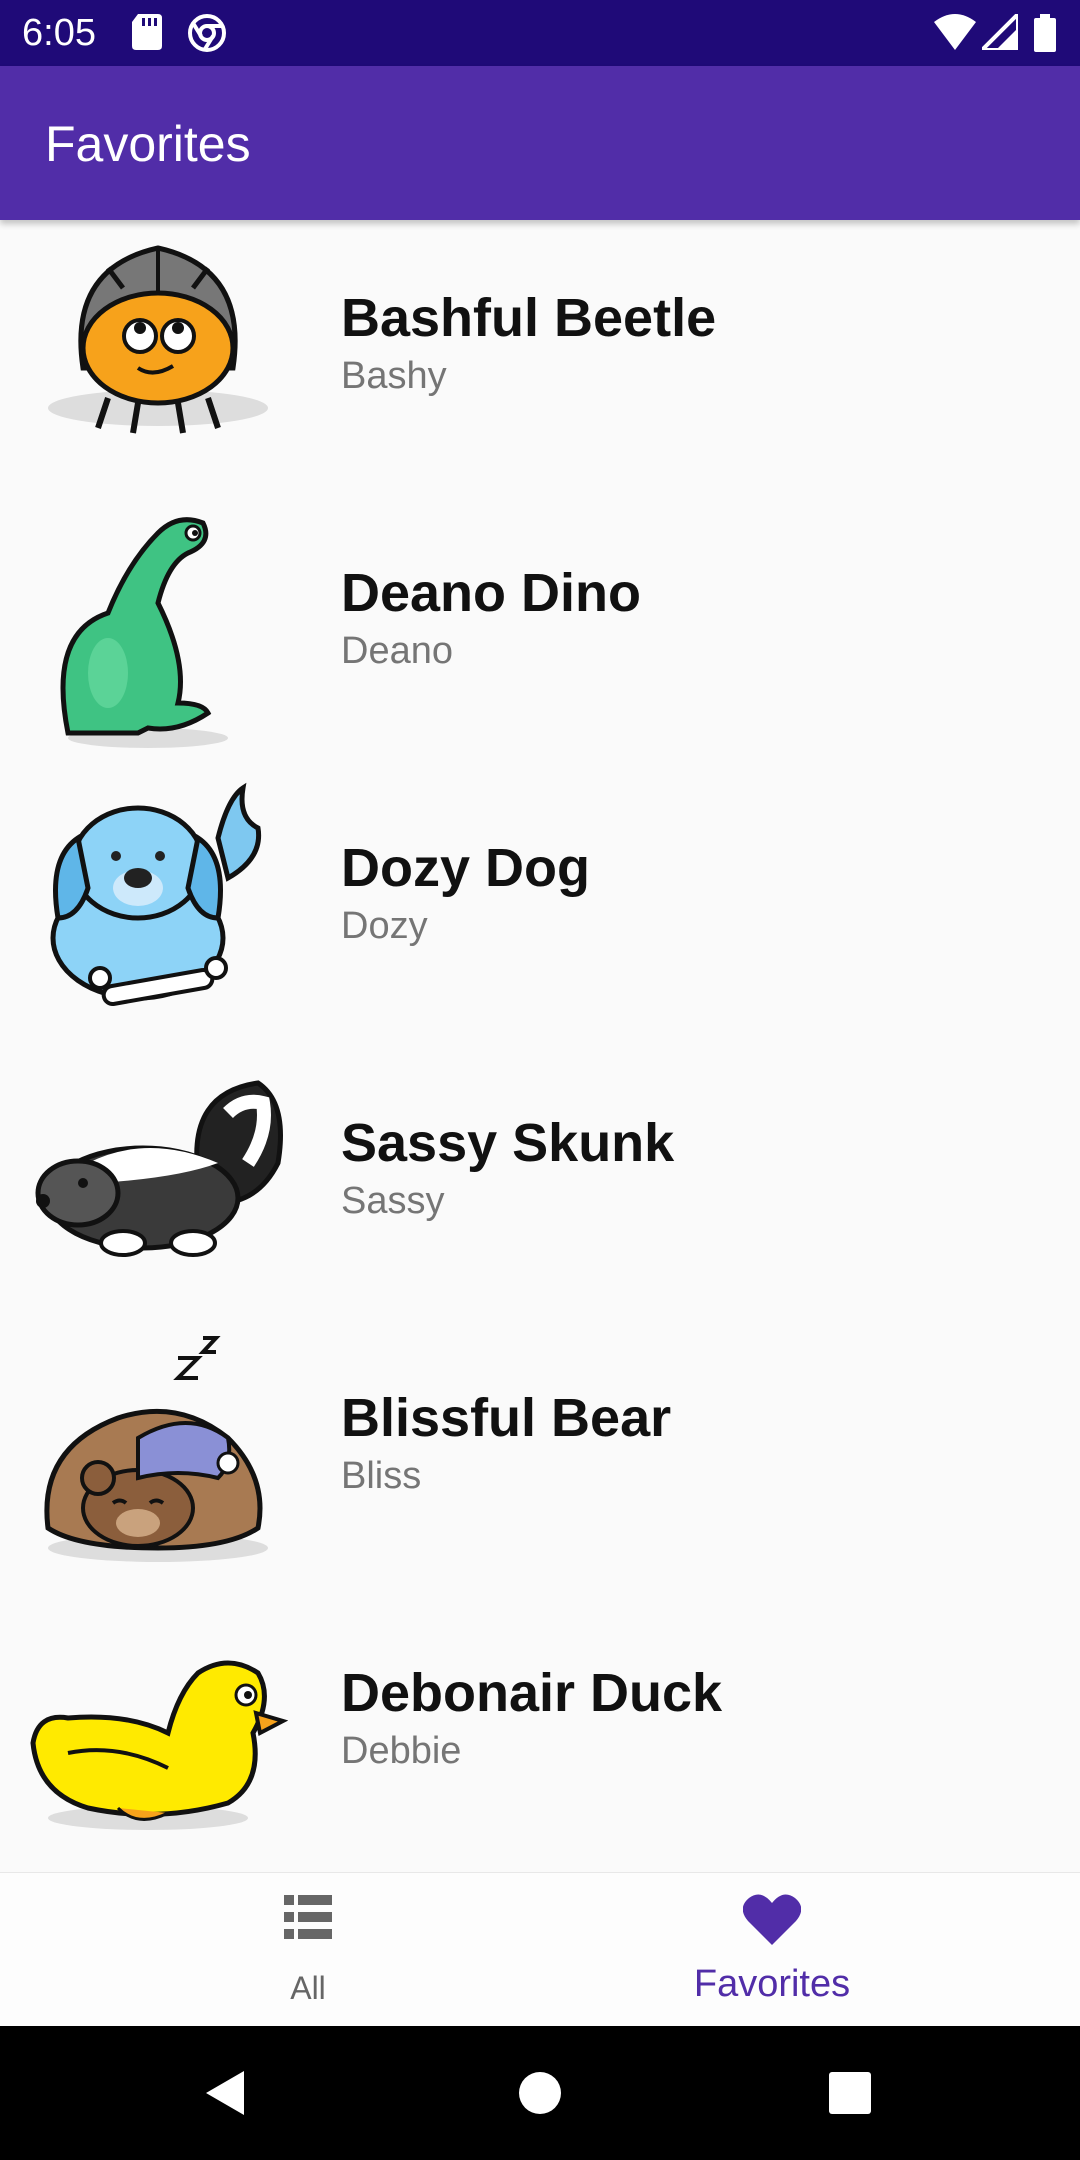 The height and width of the screenshot is (2160, 1080). Describe the element at coordinates (1045, 33) in the screenshot. I see `battery-icon` at that location.